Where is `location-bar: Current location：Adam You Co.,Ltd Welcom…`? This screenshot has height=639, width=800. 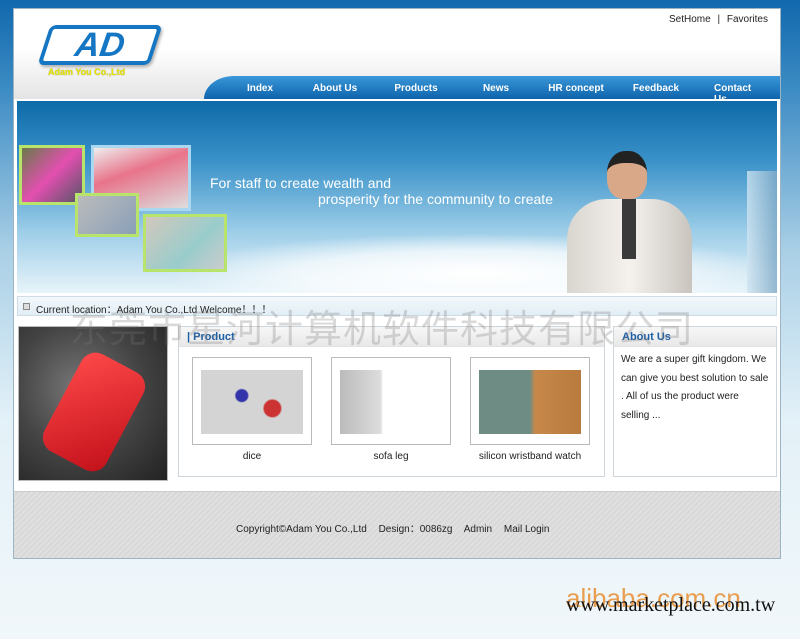 location-bar: Current location：Adam You Co.,Ltd Welcom… is located at coordinates (397, 306).